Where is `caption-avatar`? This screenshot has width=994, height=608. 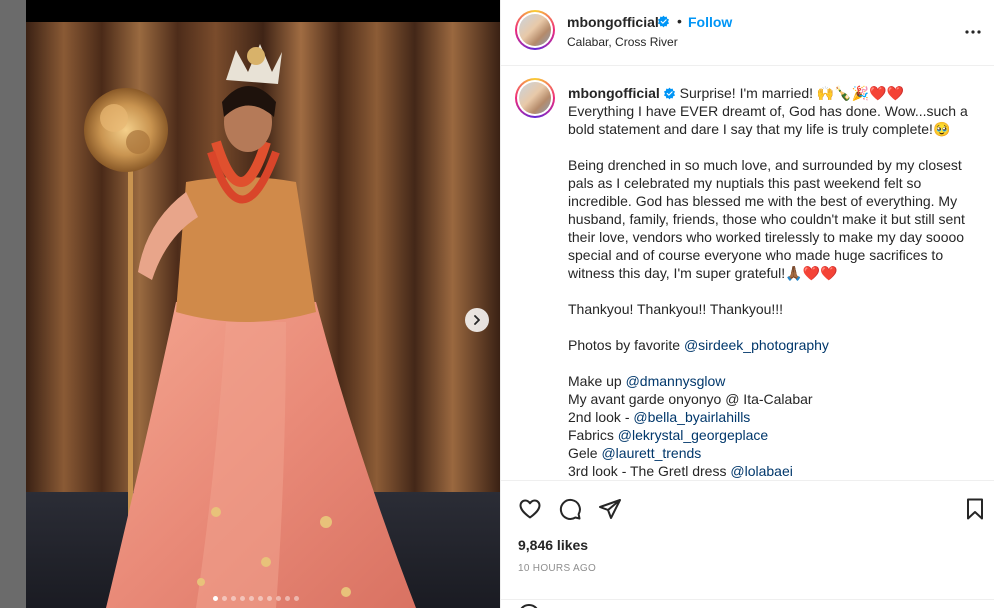
caption-avatar is located at coordinates (535, 98).